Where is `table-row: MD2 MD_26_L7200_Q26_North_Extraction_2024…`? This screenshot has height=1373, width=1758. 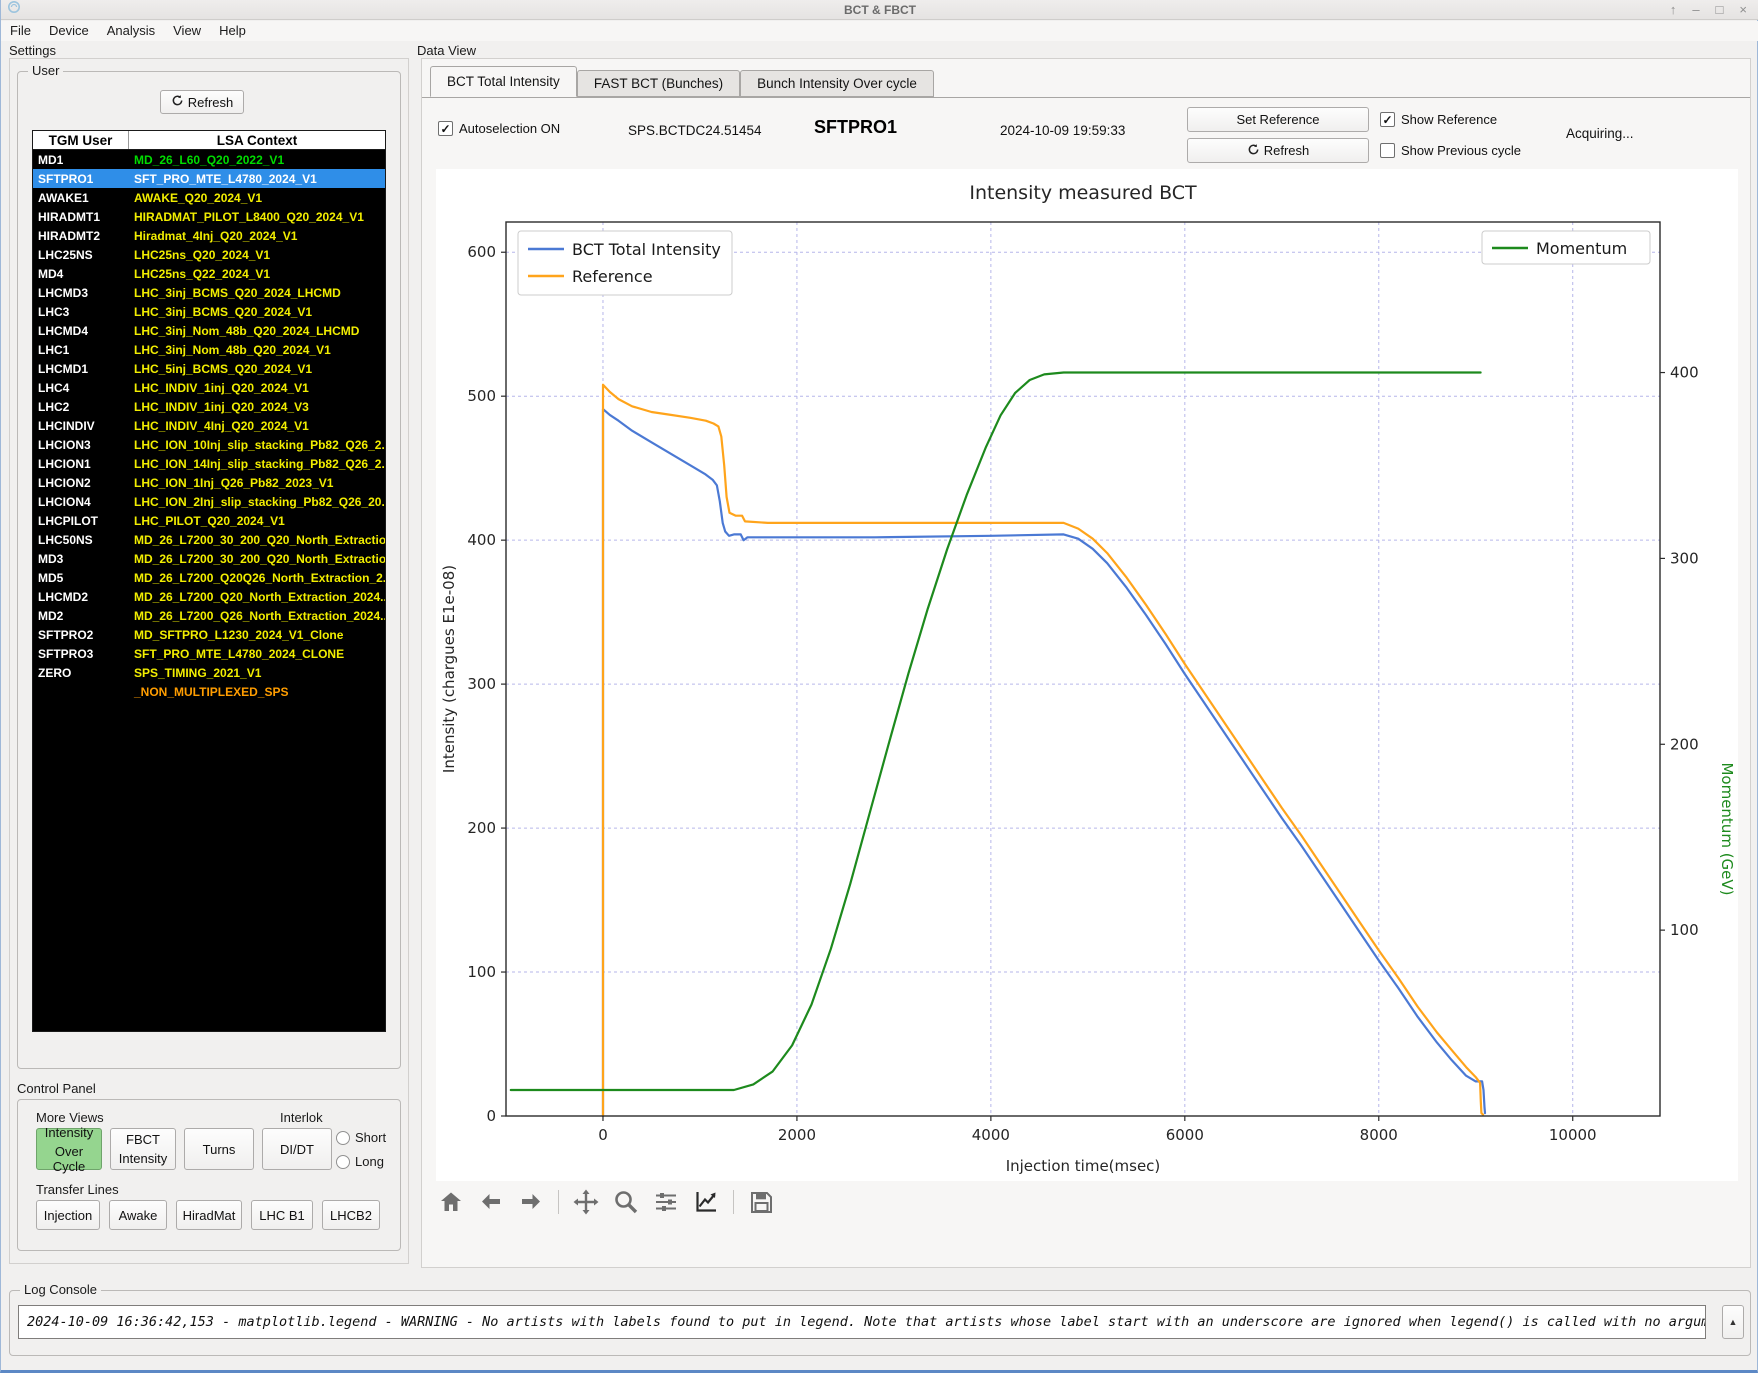
table-row: MD2 MD_26_L7200_Q26_North_Extraction_2024… is located at coordinates (209, 615).